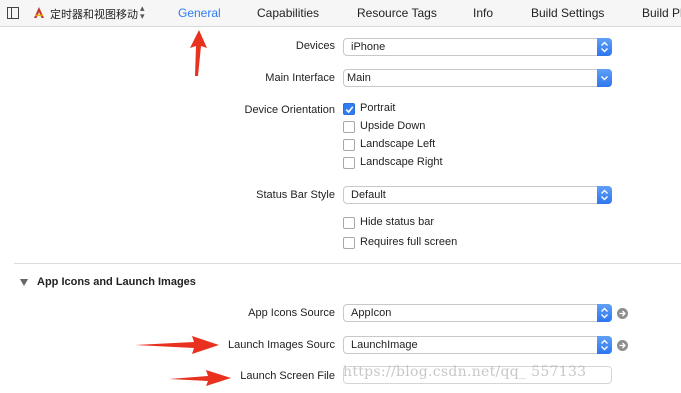 The width and height of the screenshot is (681, 393). Describe the element at coordinates (567, 13) in the screenshot. I see `tab-build-settings: Build Settings` at that location.